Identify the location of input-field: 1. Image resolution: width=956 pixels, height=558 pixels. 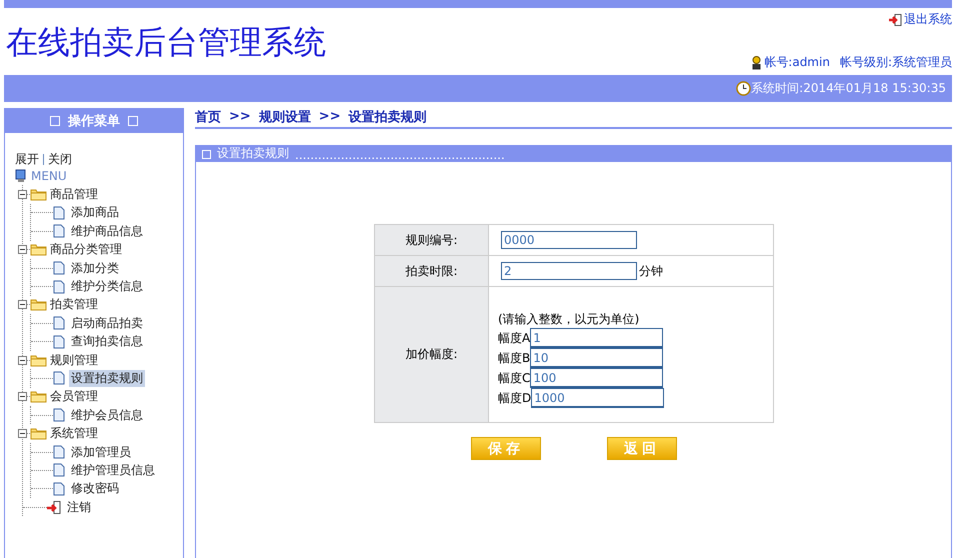
(597, 338).